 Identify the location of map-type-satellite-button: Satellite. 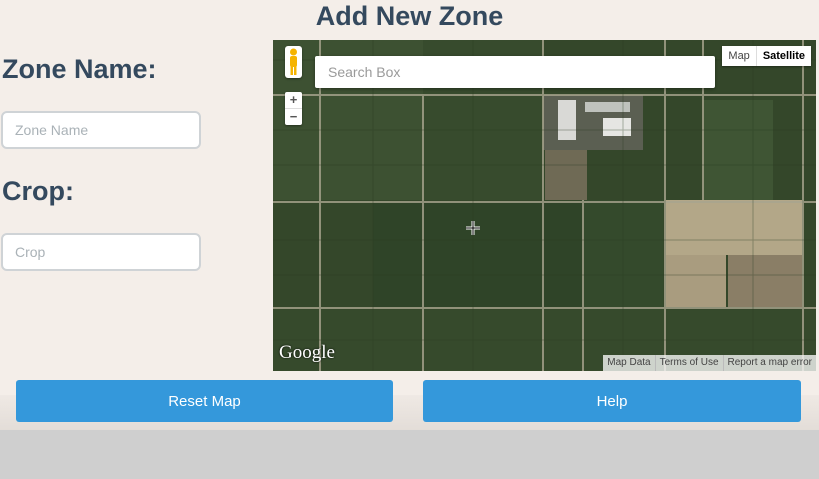
(783, 56).